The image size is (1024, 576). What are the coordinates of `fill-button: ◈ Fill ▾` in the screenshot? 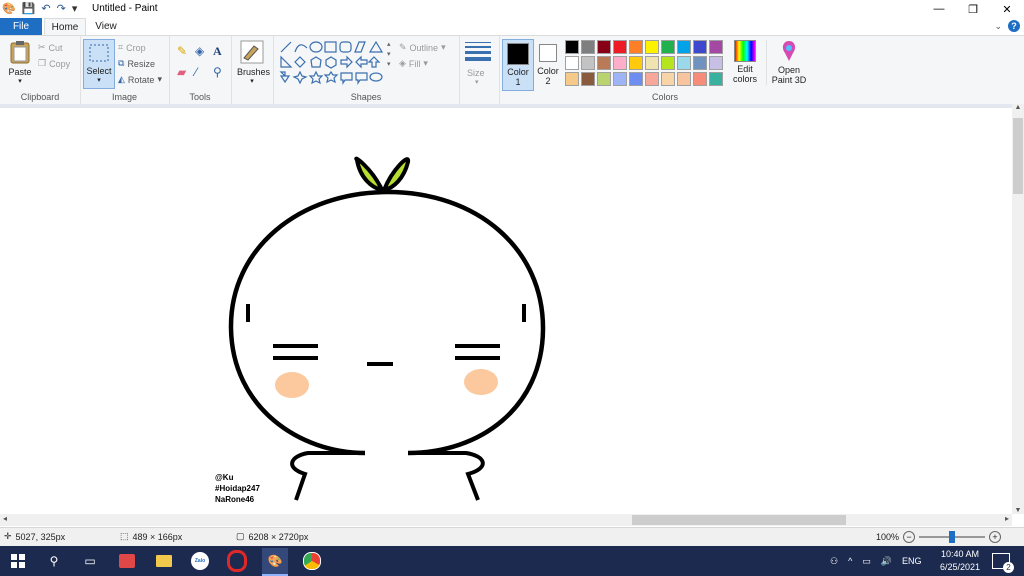 It's located at (413, 63).